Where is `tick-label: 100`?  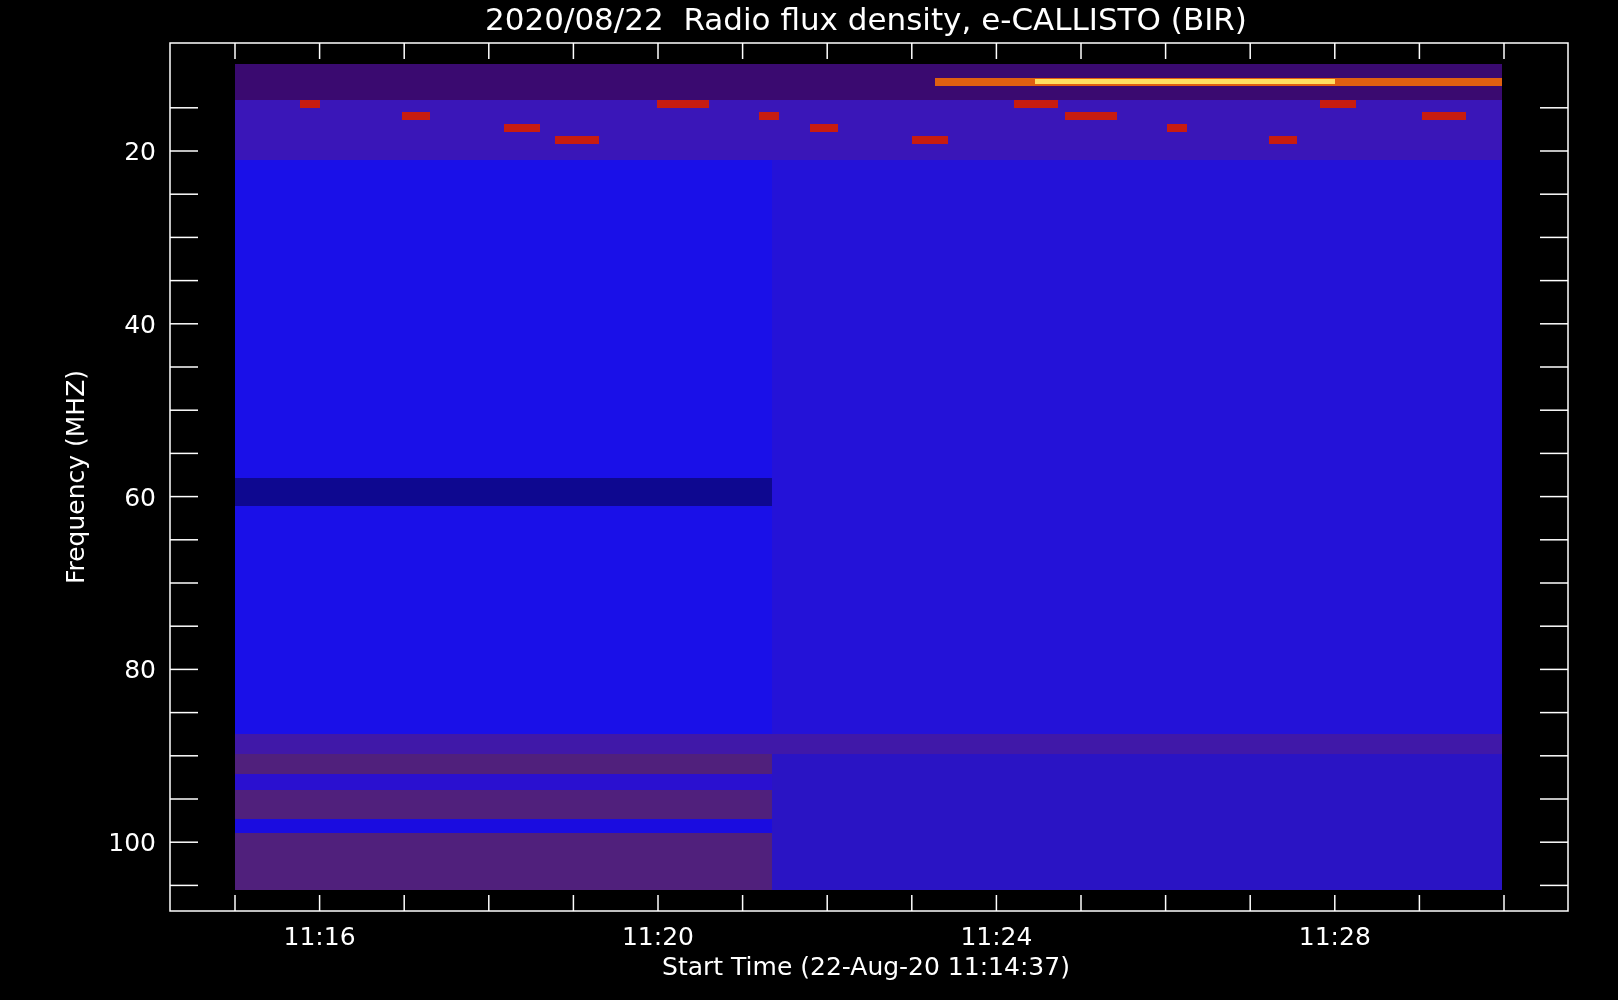
tick-label: 100 is located at coordinates (132, 843).